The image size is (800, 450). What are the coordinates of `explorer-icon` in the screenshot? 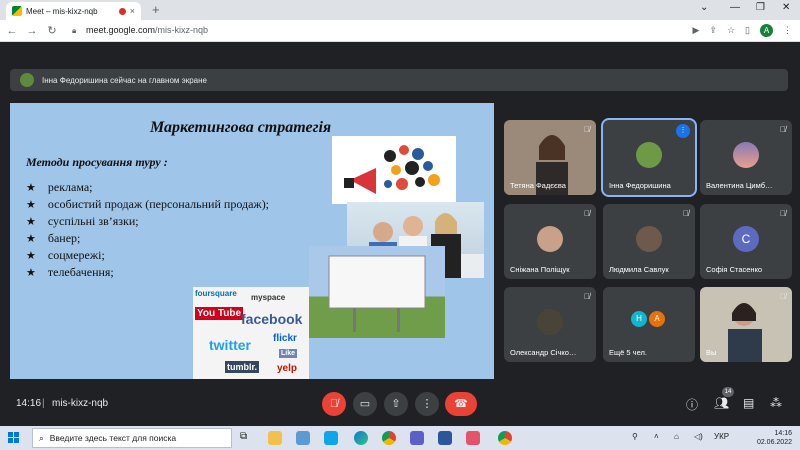 It's located at (275, 438).